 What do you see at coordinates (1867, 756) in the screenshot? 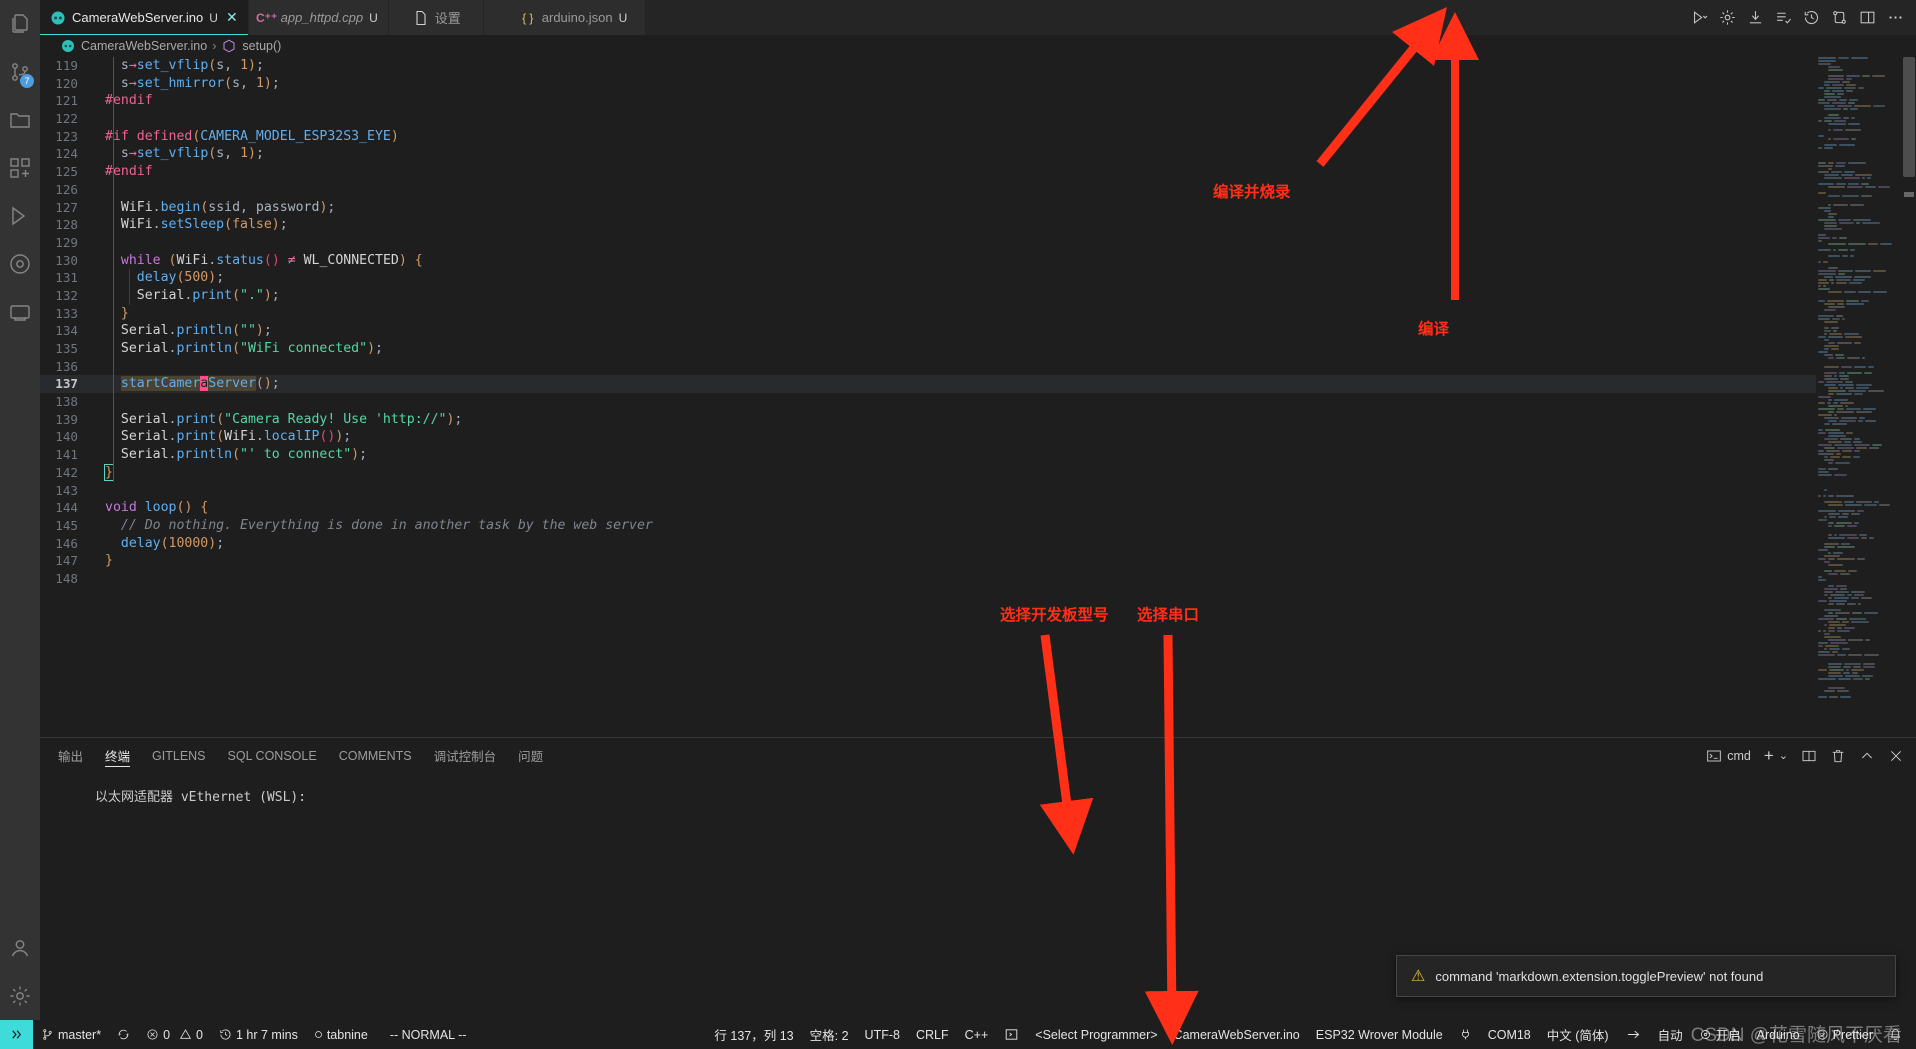
I see `maximize-panel-button` at bounding box center [1867, 756].